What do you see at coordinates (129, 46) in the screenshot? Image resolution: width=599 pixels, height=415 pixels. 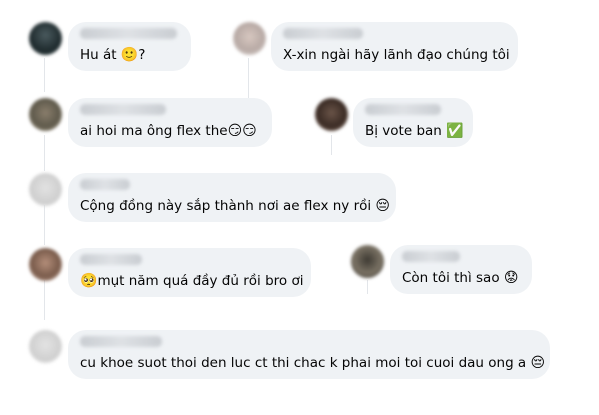 I see `comment-bubble: Hu át 🙂?` at bounding box center [129, 46].